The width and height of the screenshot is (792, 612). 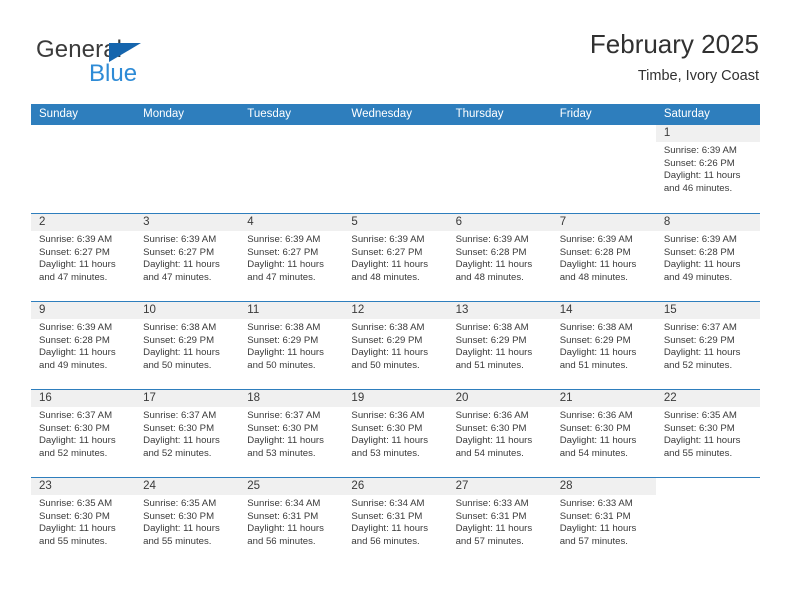 What do you see at coordinates (707, 398) in the screenshot?
I see `day-number: 22` at bounding box center [707, 398].